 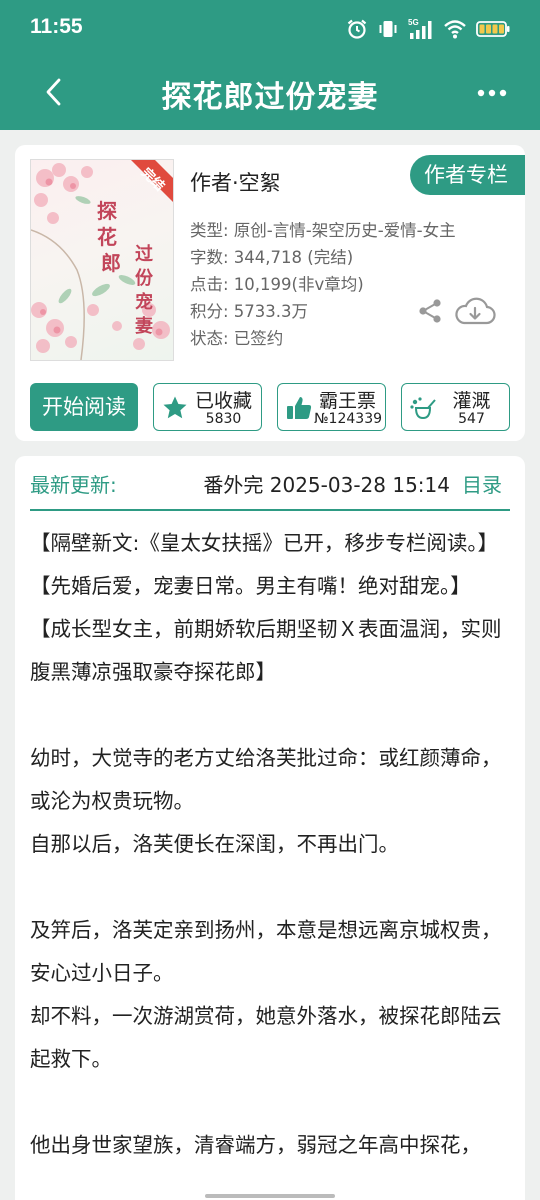 I want to click on vibrate-icon, so click(x=388, y=29).